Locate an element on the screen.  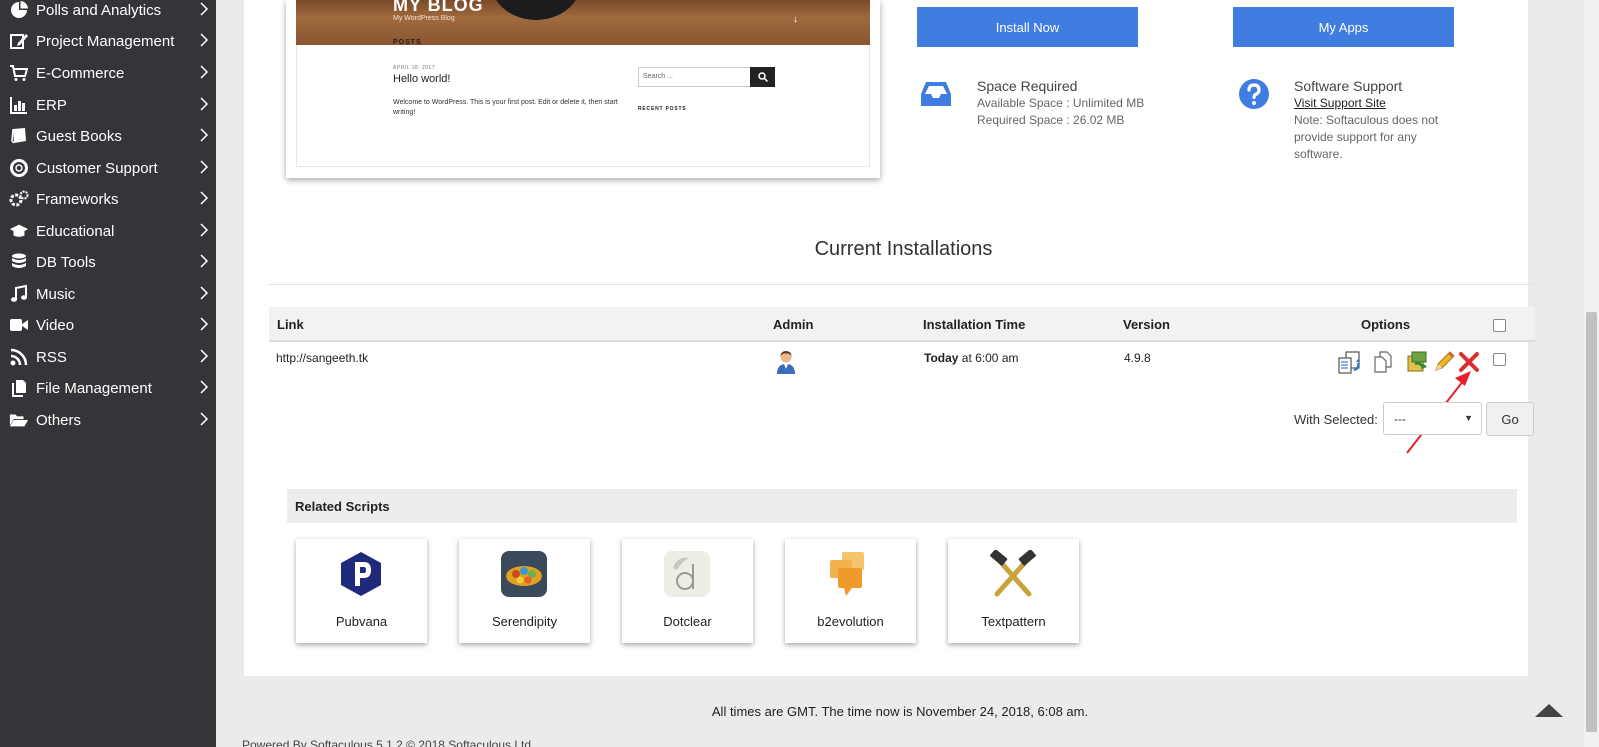
sidebar-item-project-management: Project Management is located at coordinates (108, 41).